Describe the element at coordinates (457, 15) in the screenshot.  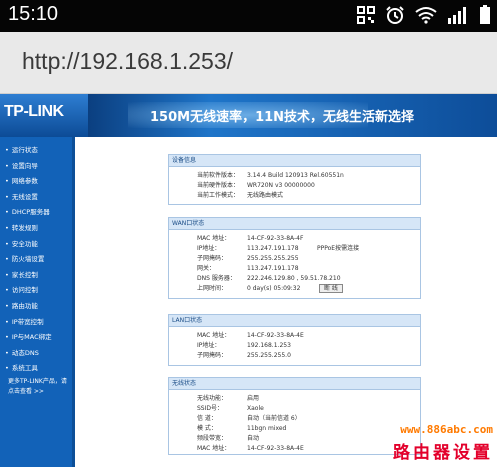
I see `signal-icon` at that location.